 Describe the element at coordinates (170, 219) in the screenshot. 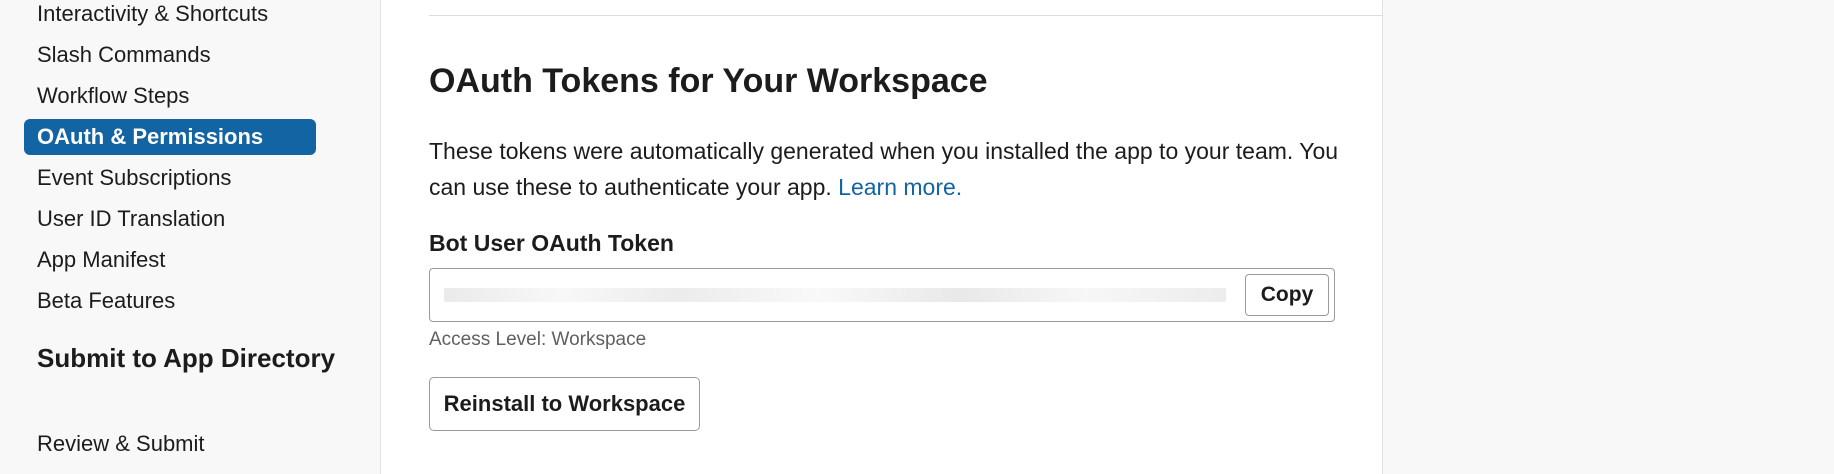

I see `sidebar-item-user-id-translation: User ID Translation` at that location.